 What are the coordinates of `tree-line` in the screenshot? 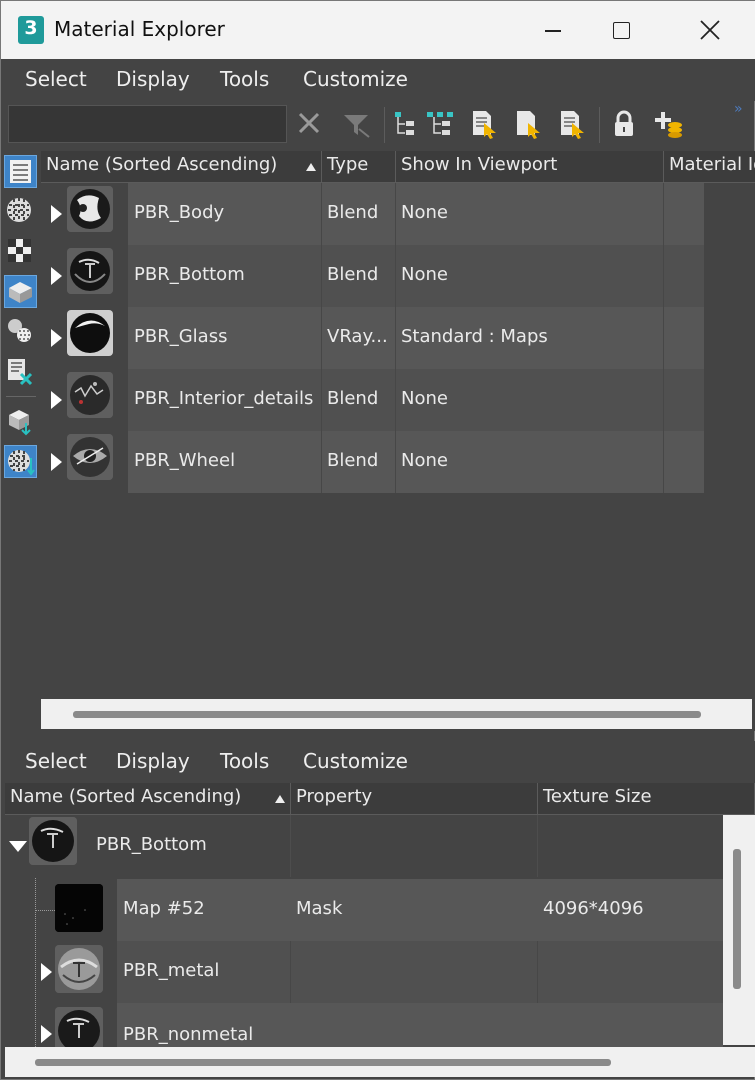 It's located at (45, 910).